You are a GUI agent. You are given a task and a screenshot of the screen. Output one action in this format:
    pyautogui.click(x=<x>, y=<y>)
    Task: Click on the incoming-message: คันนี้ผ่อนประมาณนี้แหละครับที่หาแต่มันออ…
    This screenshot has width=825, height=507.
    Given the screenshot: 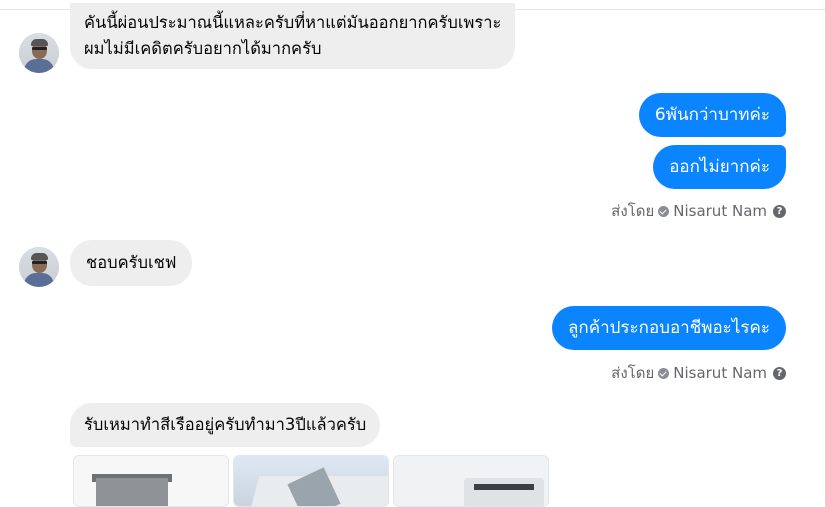 What is the action you would take?
    pyautogui.click(x=293, y=36)
    